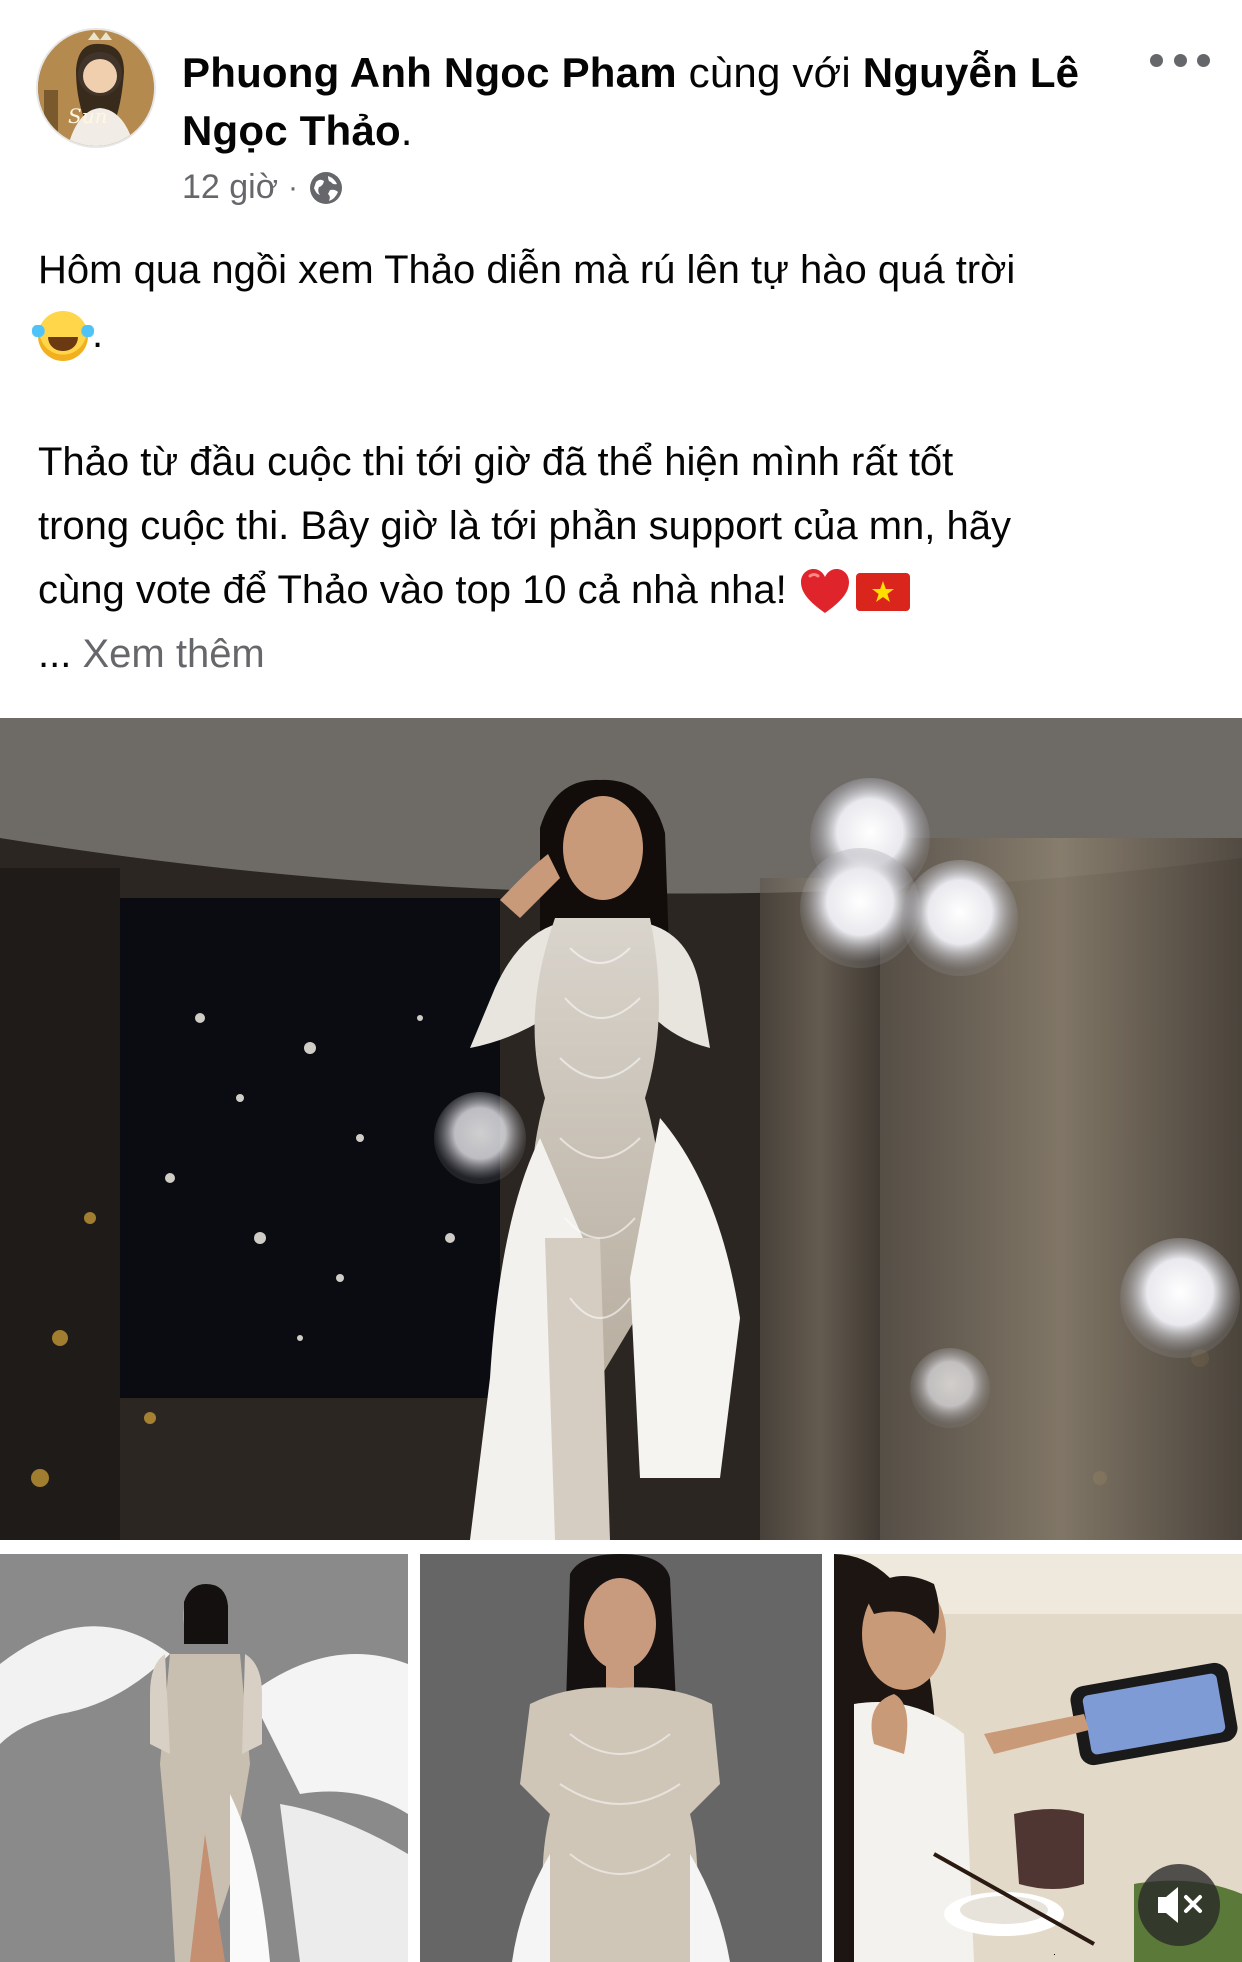 The height and width of the screenshot is (1962, 1242). Describe the element at coordinates (291, 130) in the screenshot. I see `tagged-name-part2: Ngọc Thảo` at that location.